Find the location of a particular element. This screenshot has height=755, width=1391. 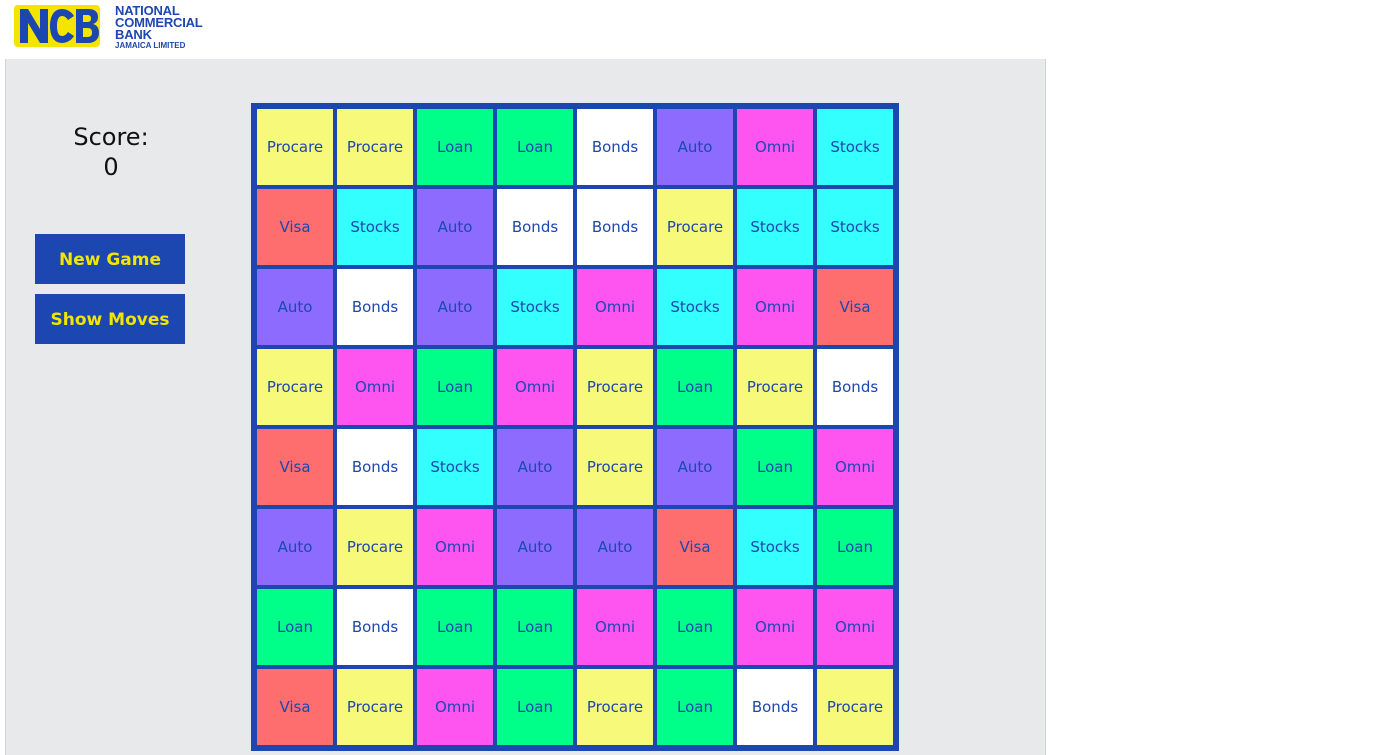

show-moves-button: Show Moves is located at coordinates (110, 319).